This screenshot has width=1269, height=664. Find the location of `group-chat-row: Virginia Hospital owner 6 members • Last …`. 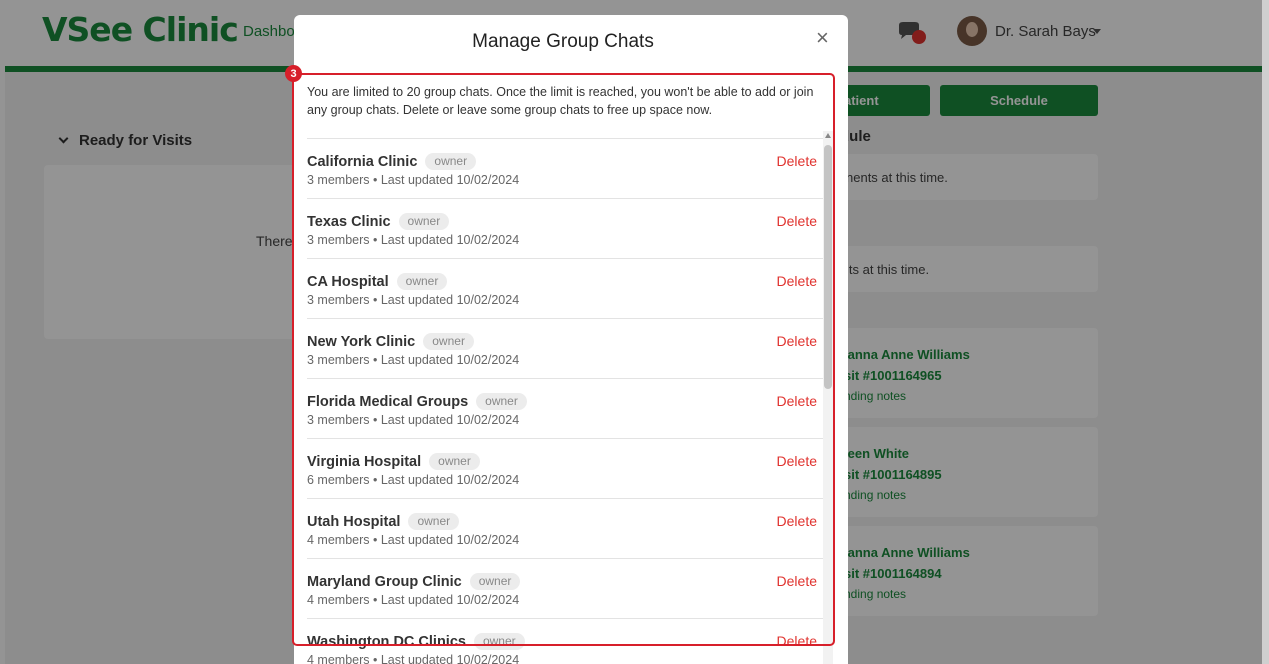

group-chat-row: Virginia Hospital owner 6 members • Last … is located at coordinates (566, 468).